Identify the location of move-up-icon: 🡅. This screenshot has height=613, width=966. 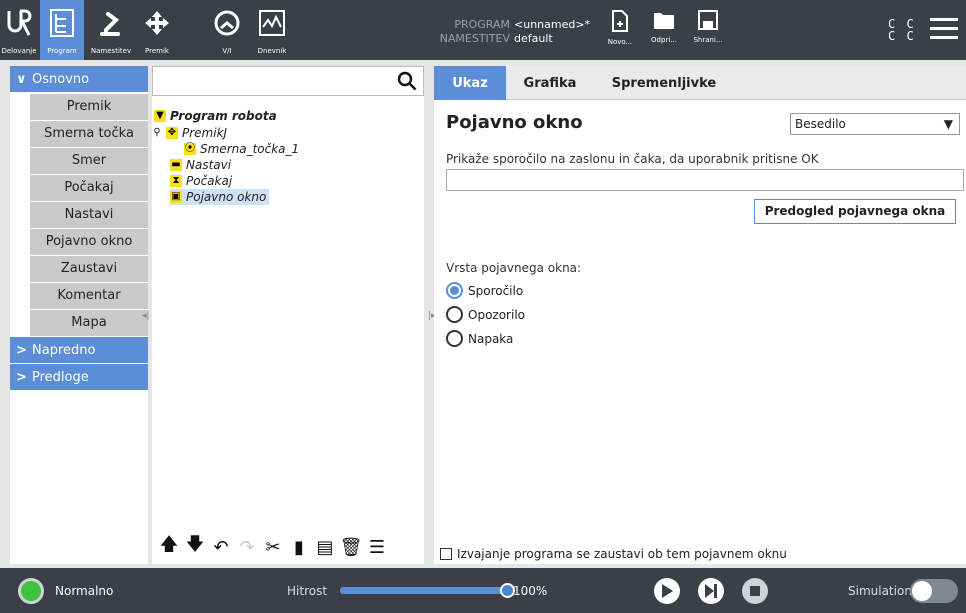
(169, 547).